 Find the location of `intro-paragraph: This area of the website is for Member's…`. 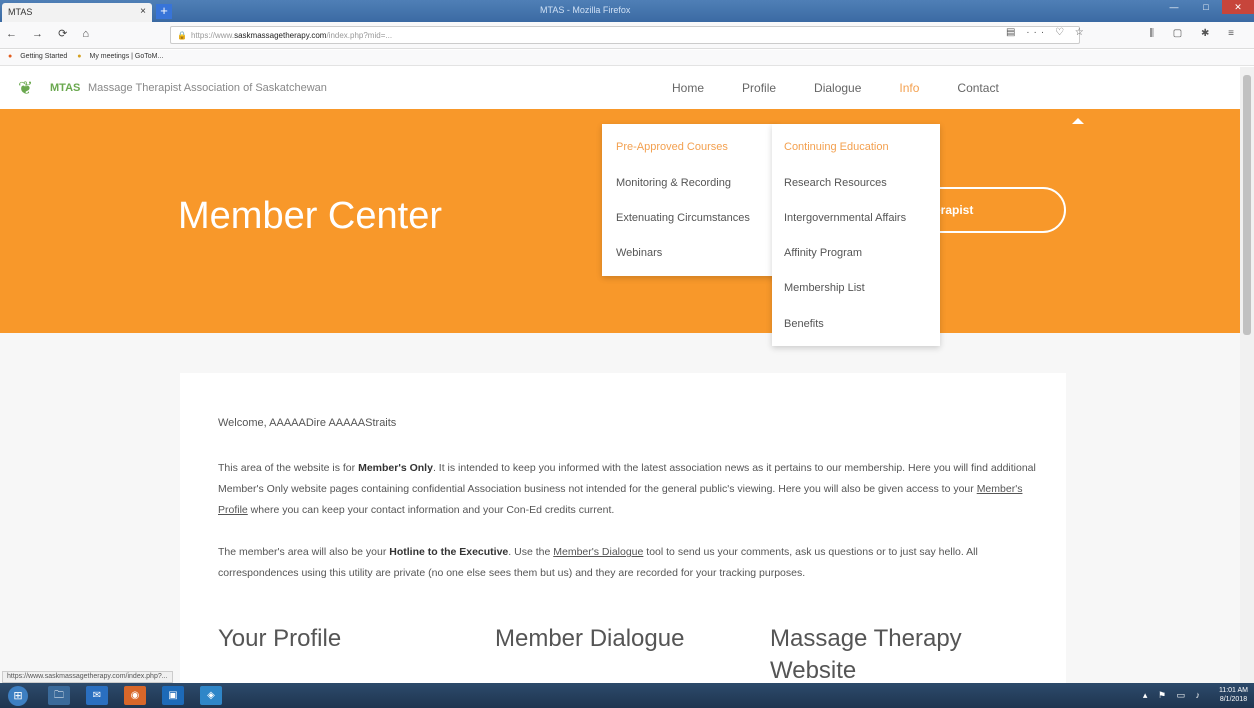

intro-paragraph: This area of the website is for Member's… is located at coordinates (628, 489).